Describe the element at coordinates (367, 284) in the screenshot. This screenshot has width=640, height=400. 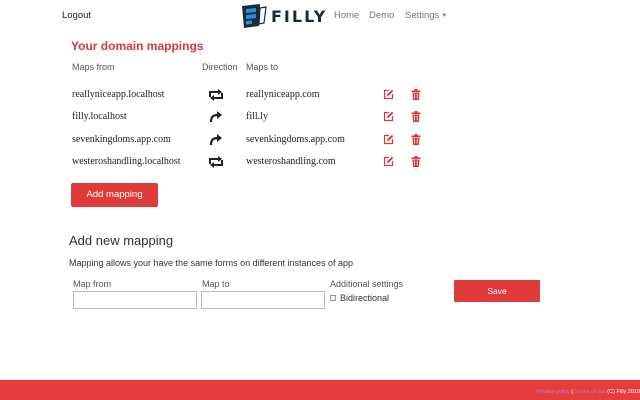
I see `additional-settings-label: Additional settings` at that location.